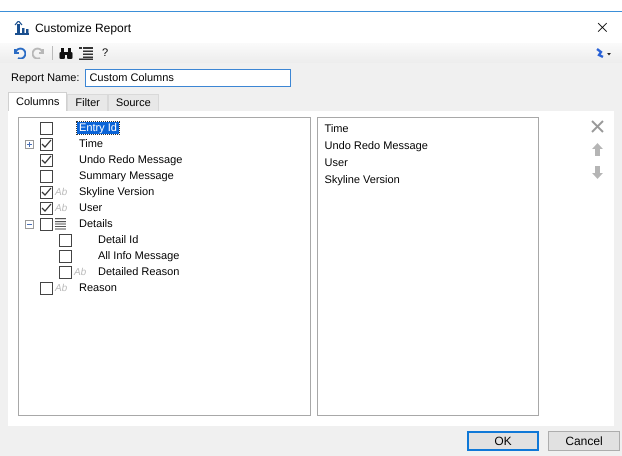 This screenshot has width=622, height=456. I want to click on binoculars-icon, so click(66, 53).